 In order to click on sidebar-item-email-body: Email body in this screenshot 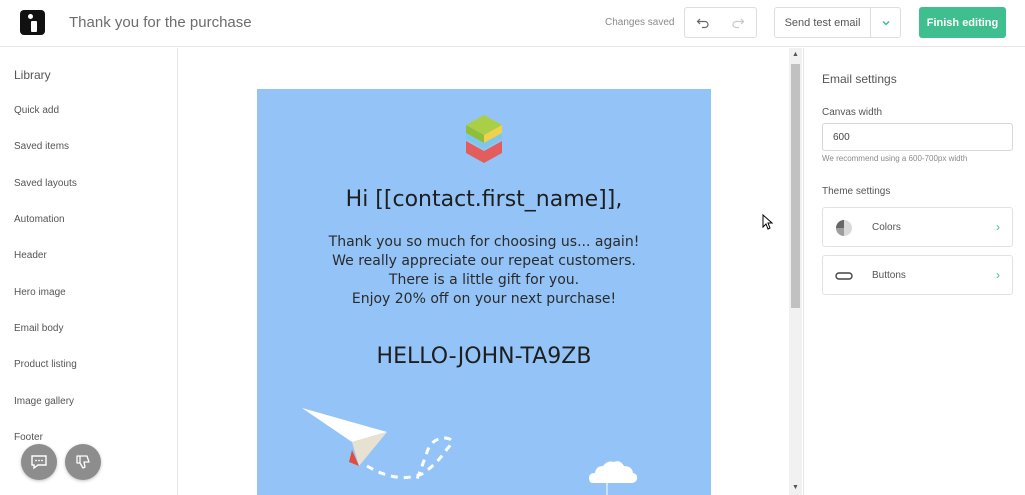, I will do `click(38, 328)`.